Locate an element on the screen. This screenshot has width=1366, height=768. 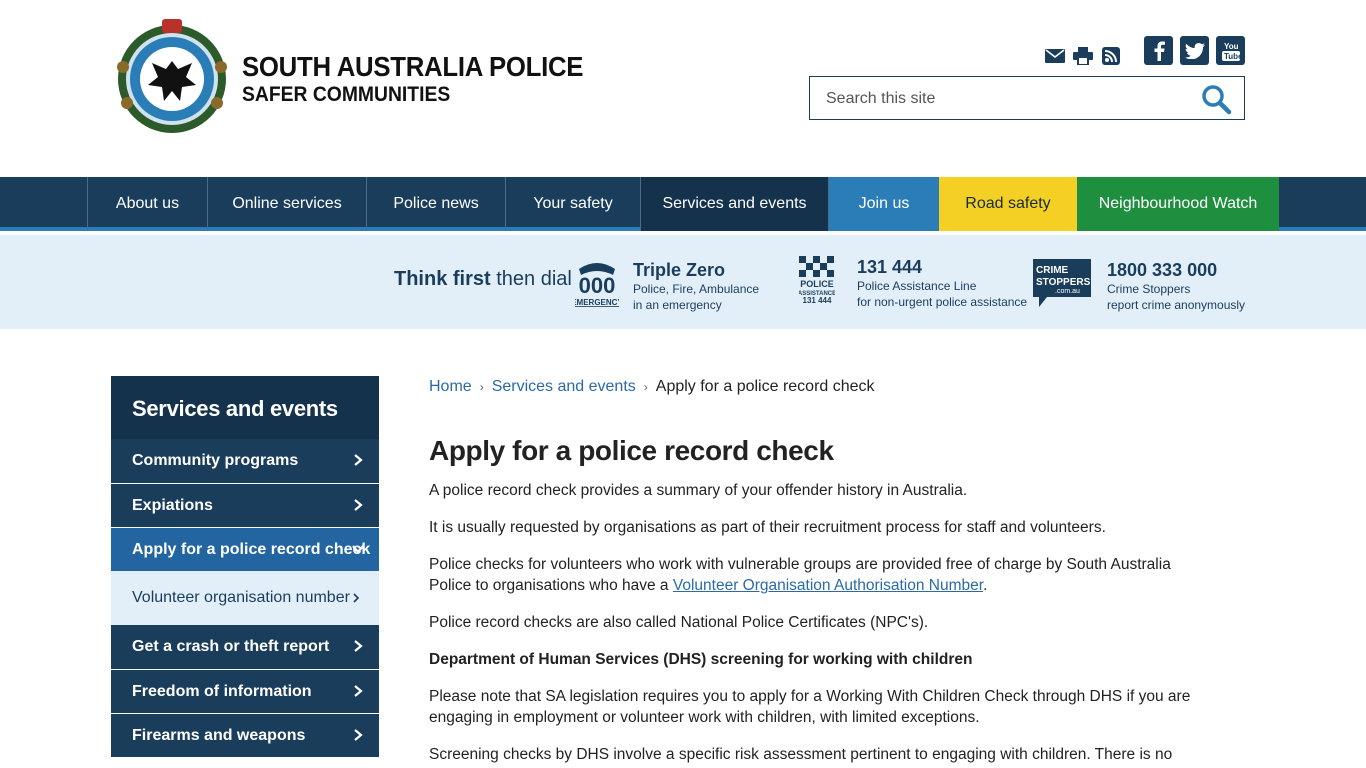
sapol-crest-icon is located at coordinates (172, 76).